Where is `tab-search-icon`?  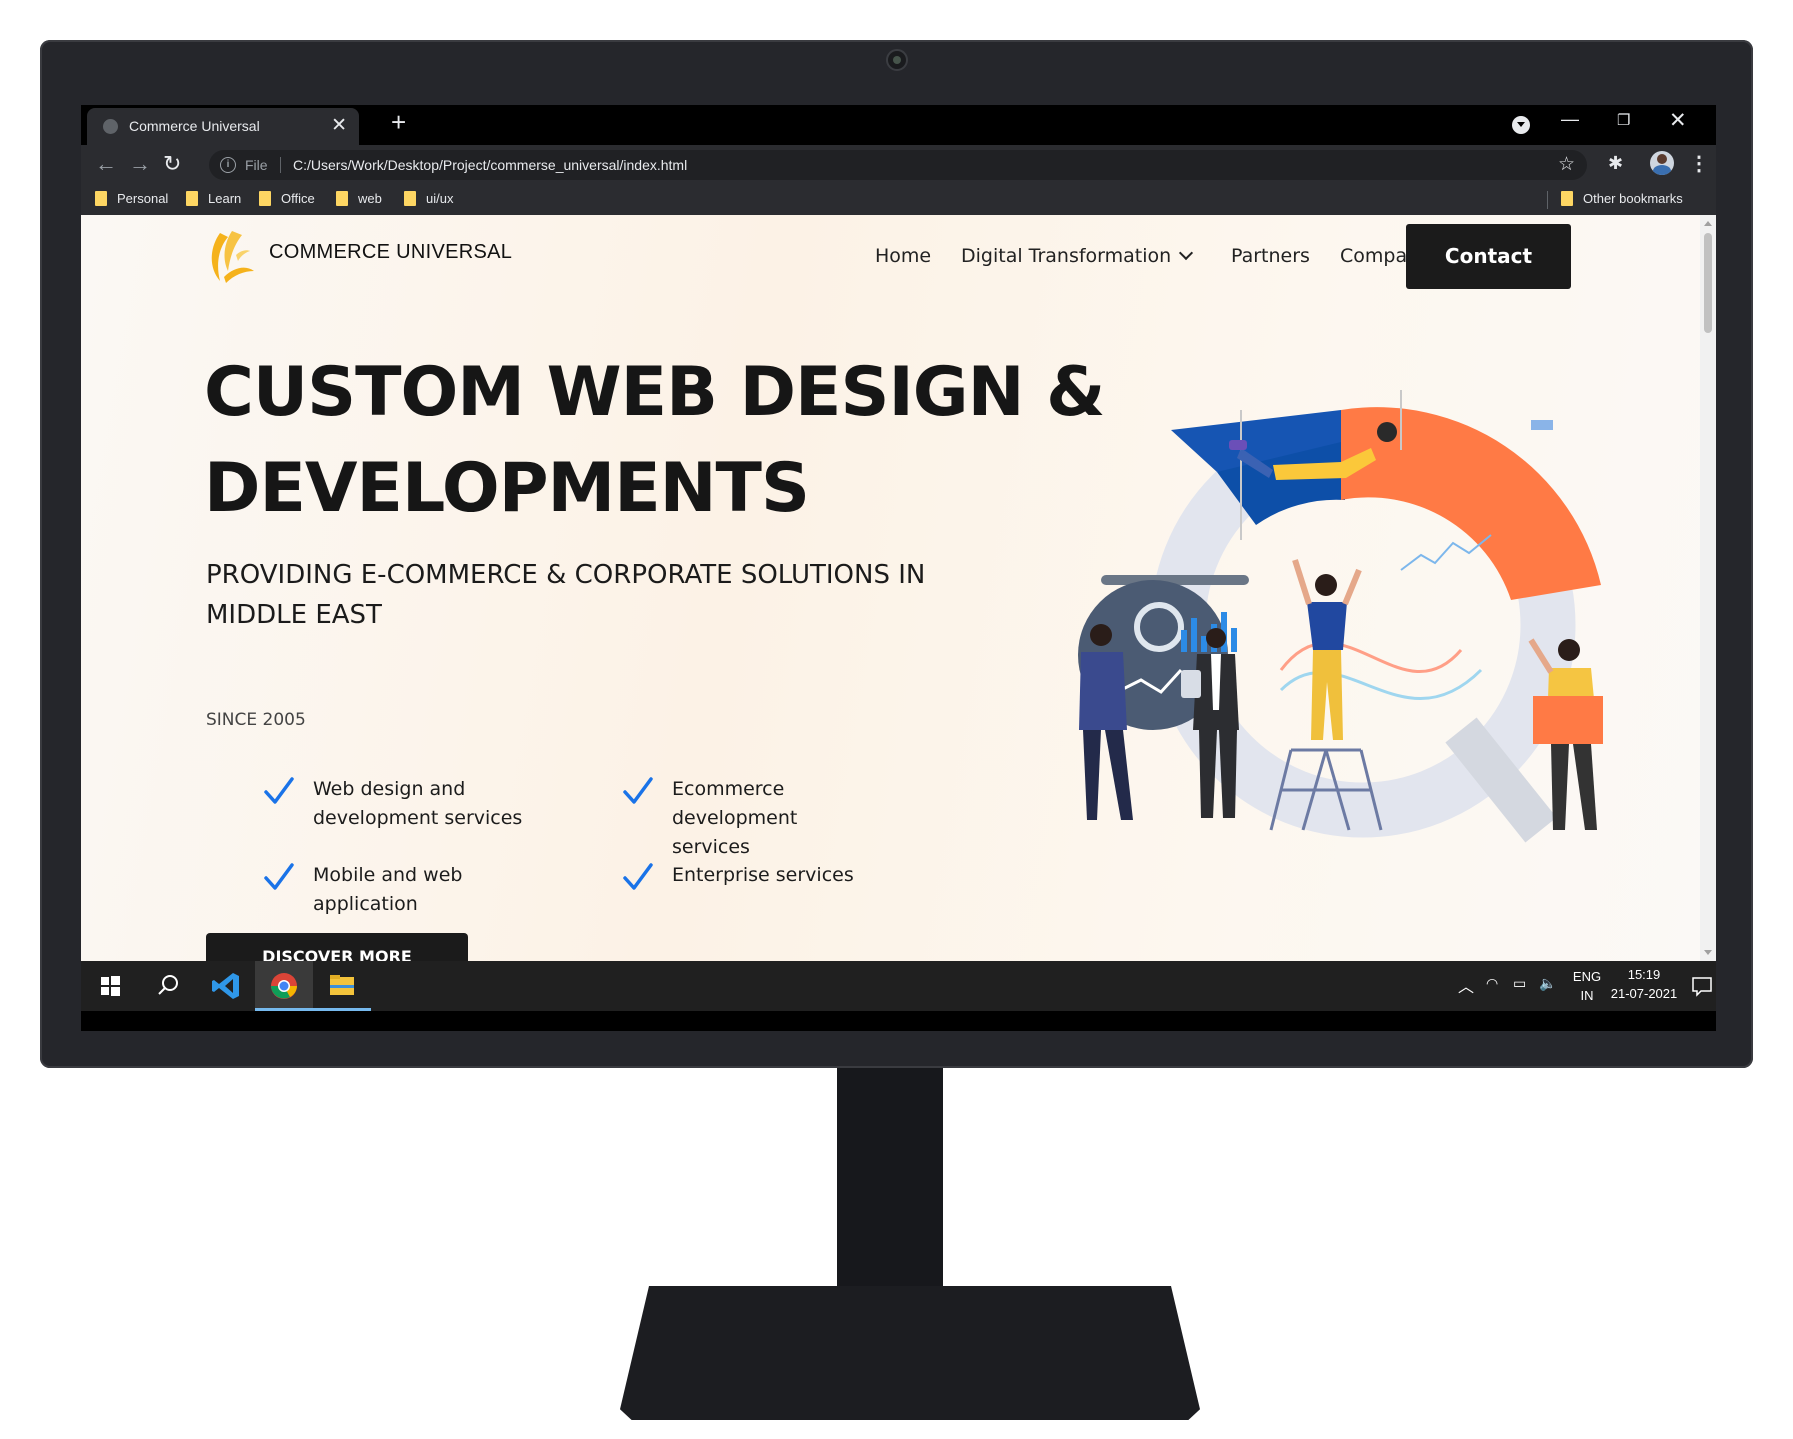
tab-search-icon is located at coordinates (1521, 125).